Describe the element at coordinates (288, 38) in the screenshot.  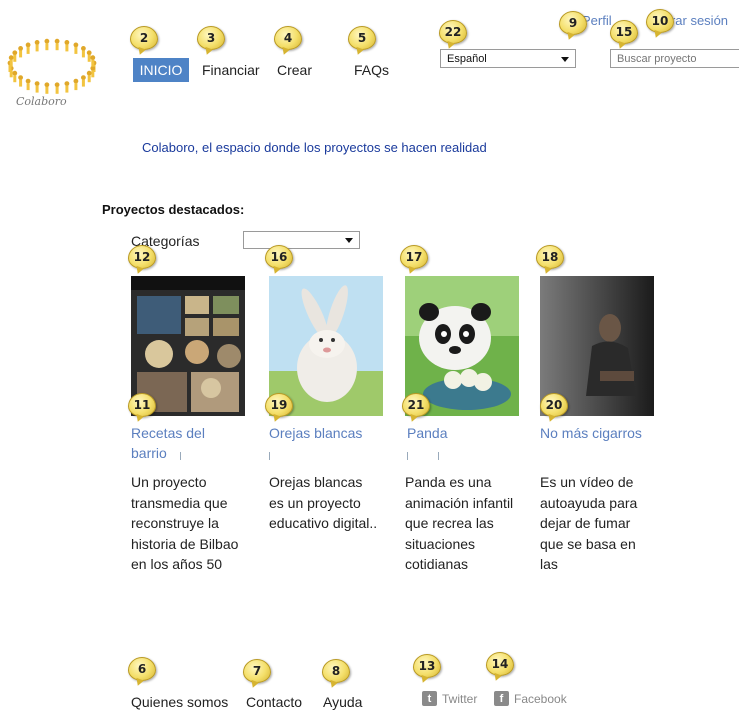
I see `annotation-bubble: 4` at that location.